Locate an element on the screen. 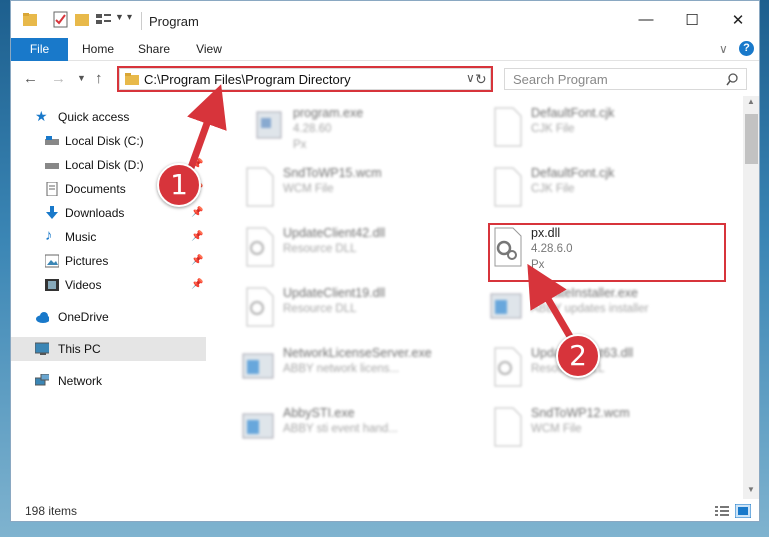 The height and width of the screenshot is (537, 769). arrow-to-address-bar is located at coordinates (205, 131).